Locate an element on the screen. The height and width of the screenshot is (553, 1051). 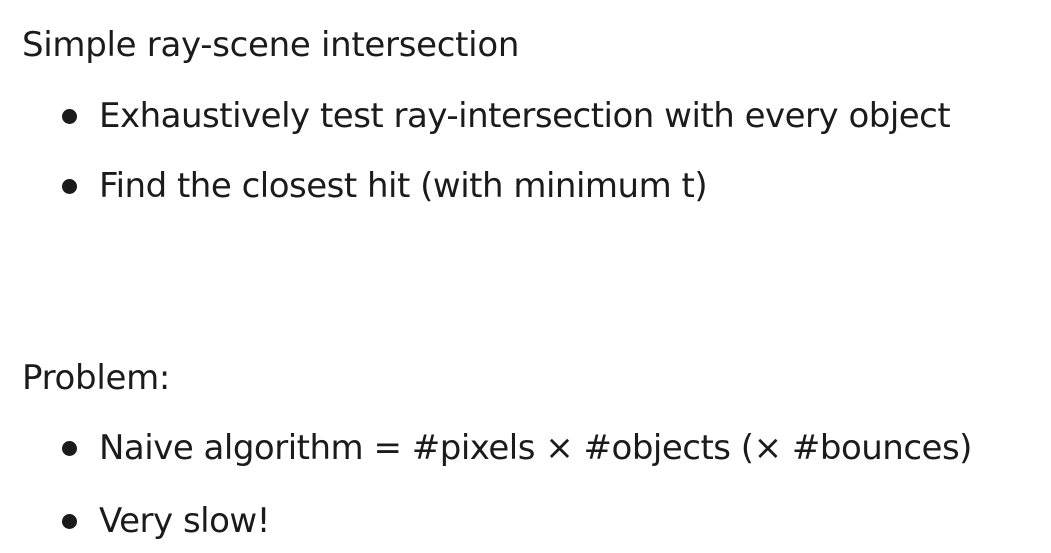
section-title: Problem: is located at coordinates (96, 378).